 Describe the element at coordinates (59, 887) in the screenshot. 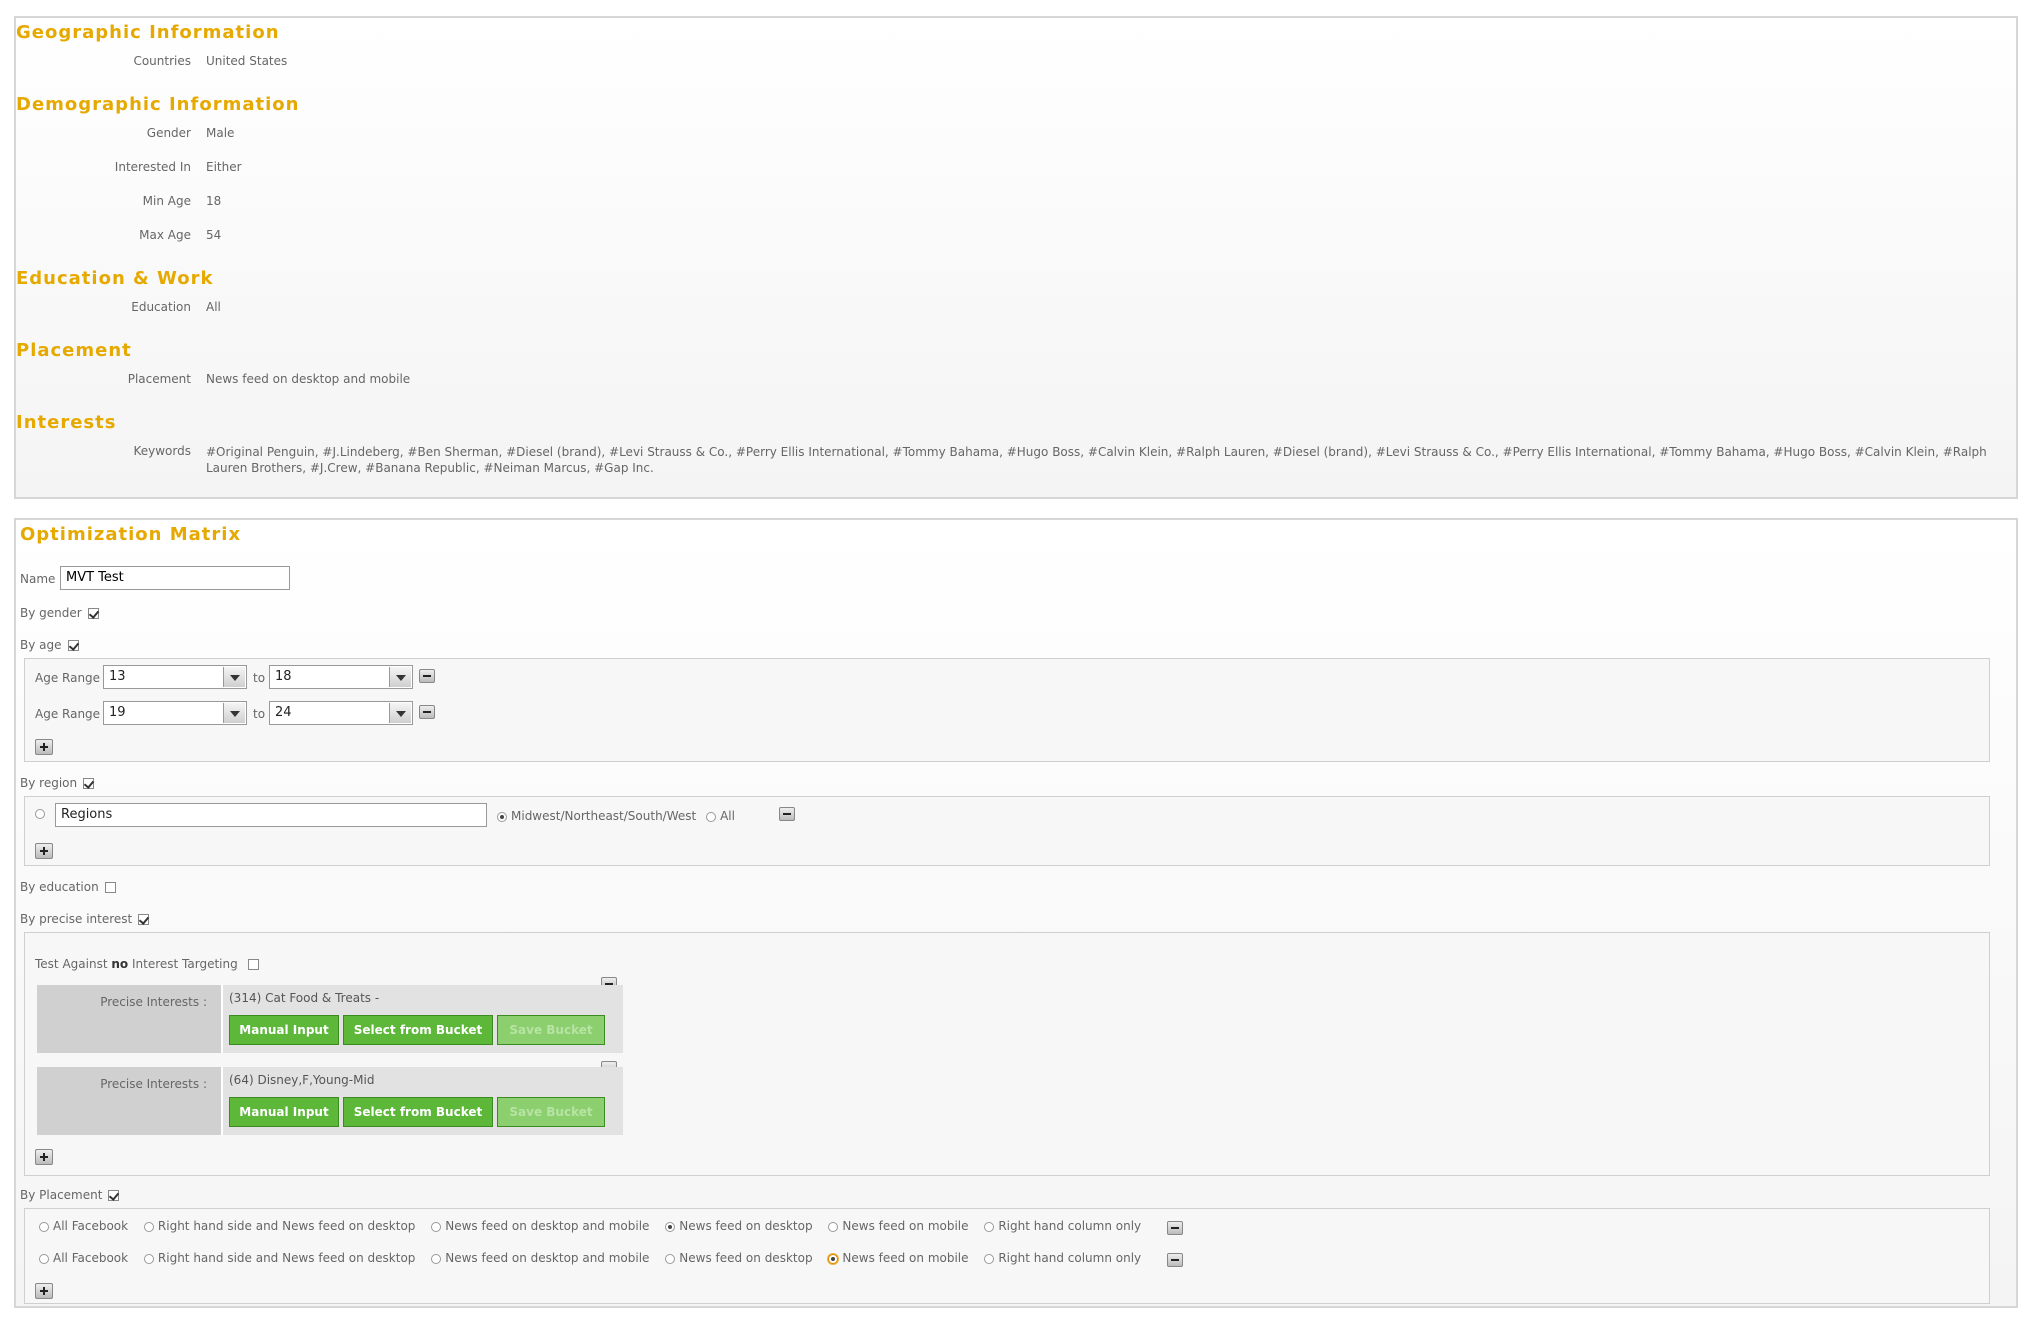

I see `by-education-label: By education` at that location.